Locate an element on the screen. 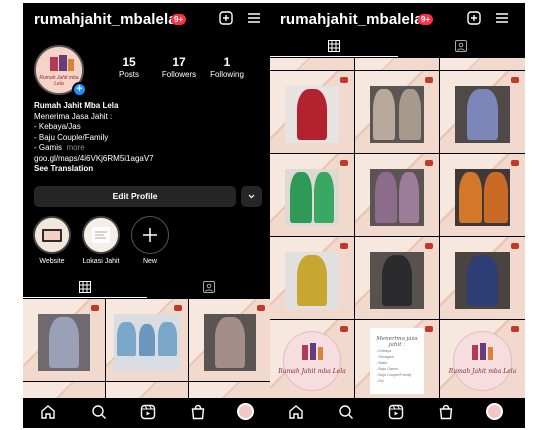 This screenshot has width=544, height=430. highlight-lokasi-jahit: Lokasi Jahit is located at coordinates (101, 240).